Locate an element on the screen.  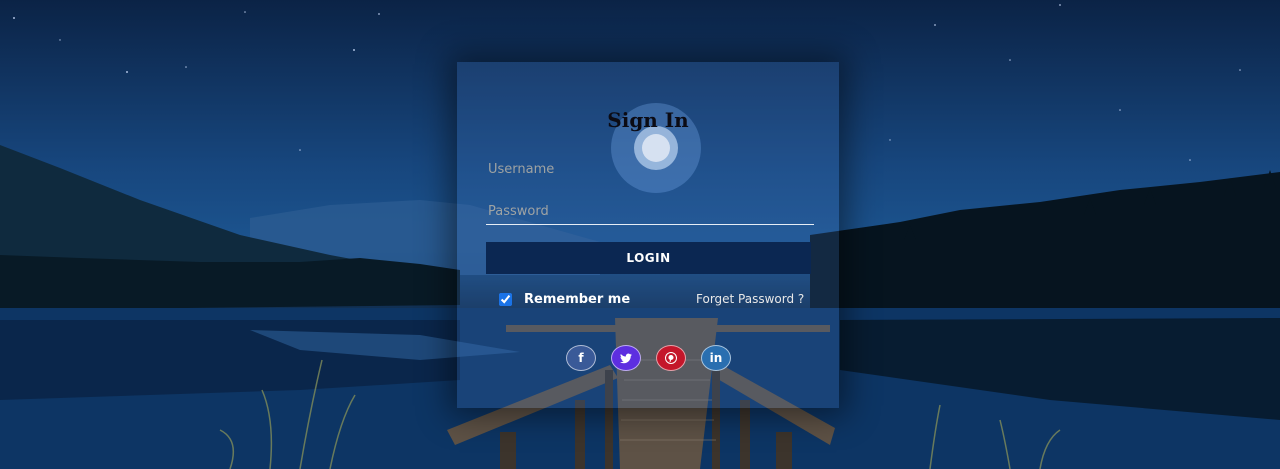
twitter-icon is located at coordinates (626, 358).